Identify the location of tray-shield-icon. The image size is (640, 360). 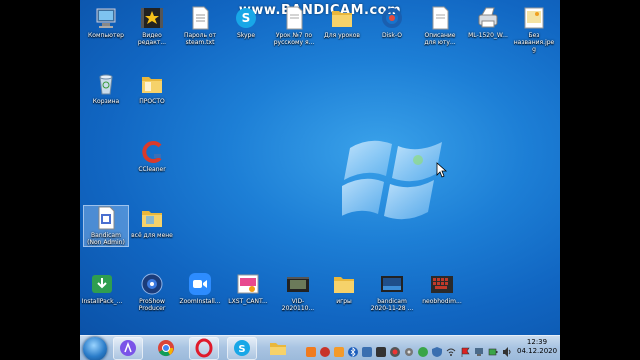
(437, 349).